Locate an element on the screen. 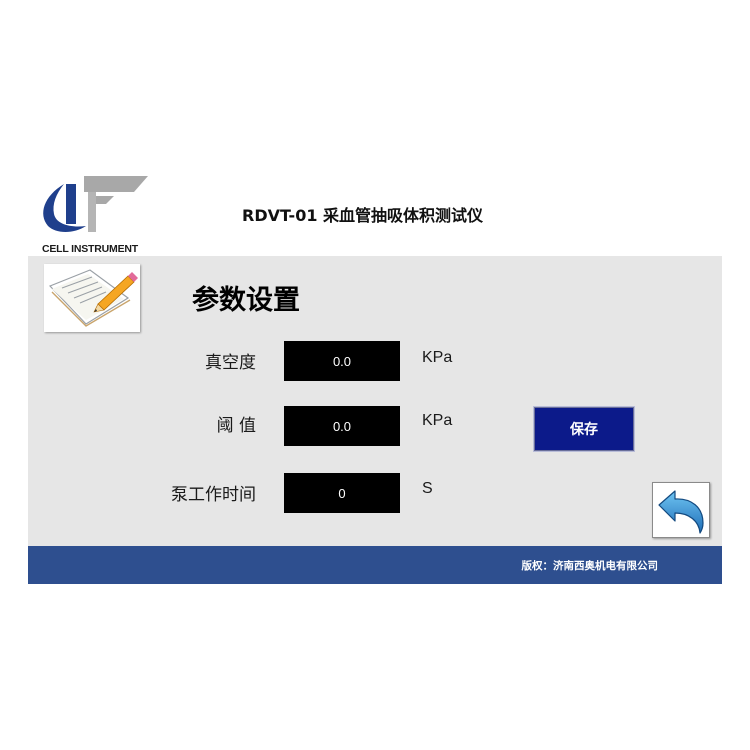  pump-time-unit: S is located at coordinates (427, 488).